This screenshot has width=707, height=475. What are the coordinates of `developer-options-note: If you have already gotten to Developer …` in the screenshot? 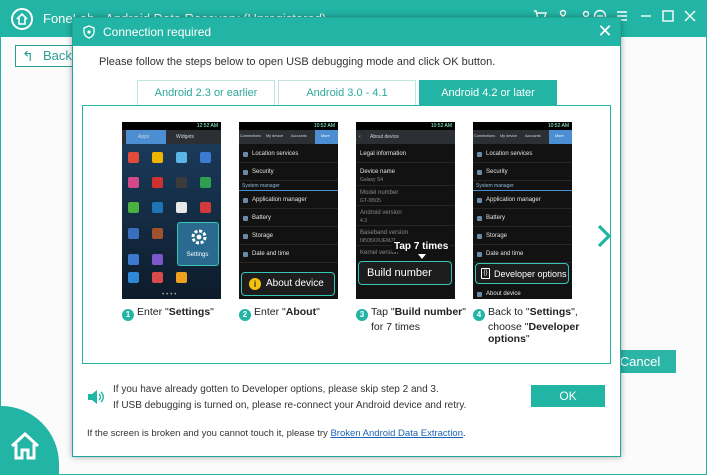 It's located at (276, 389).